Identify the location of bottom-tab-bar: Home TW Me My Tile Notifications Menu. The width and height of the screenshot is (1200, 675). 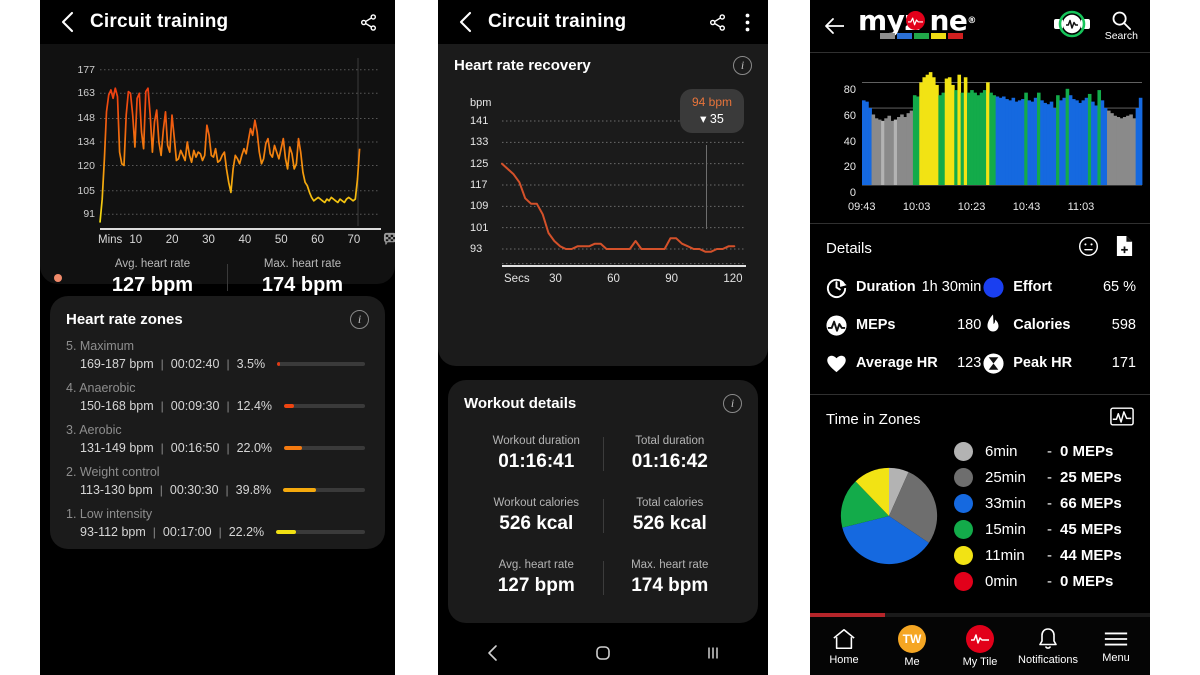
(980, 646).